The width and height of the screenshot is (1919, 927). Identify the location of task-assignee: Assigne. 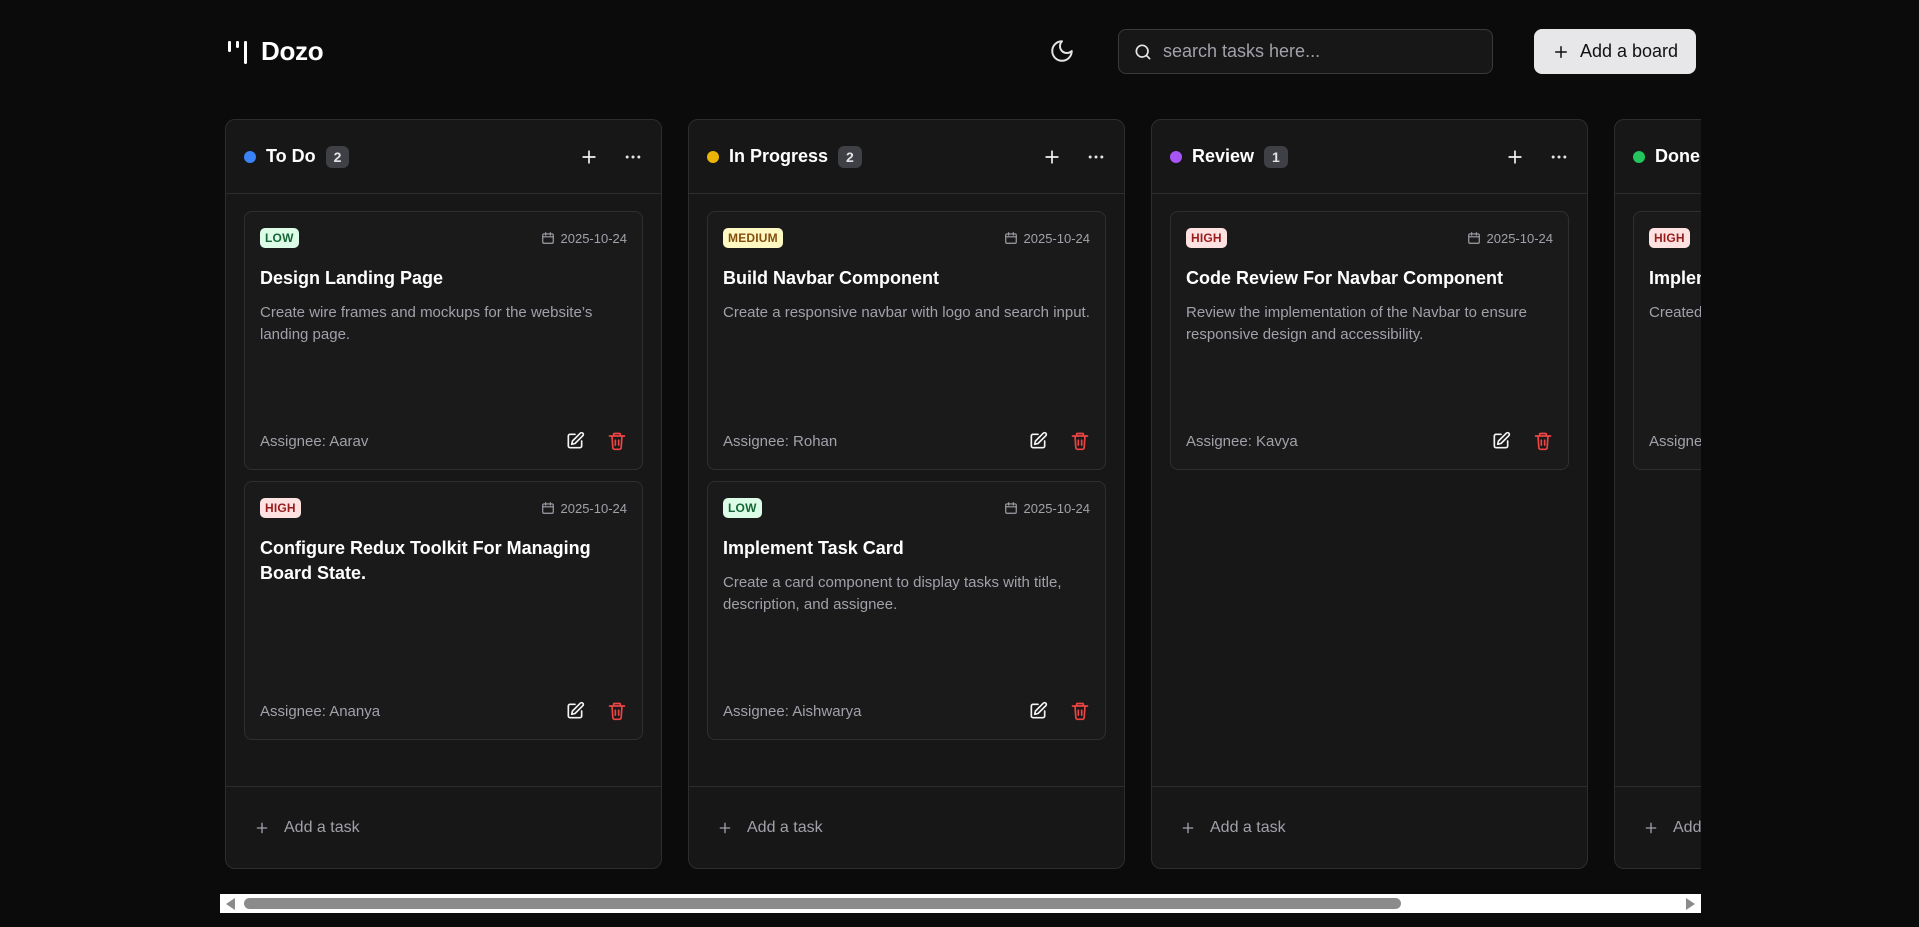
(1675, 441).